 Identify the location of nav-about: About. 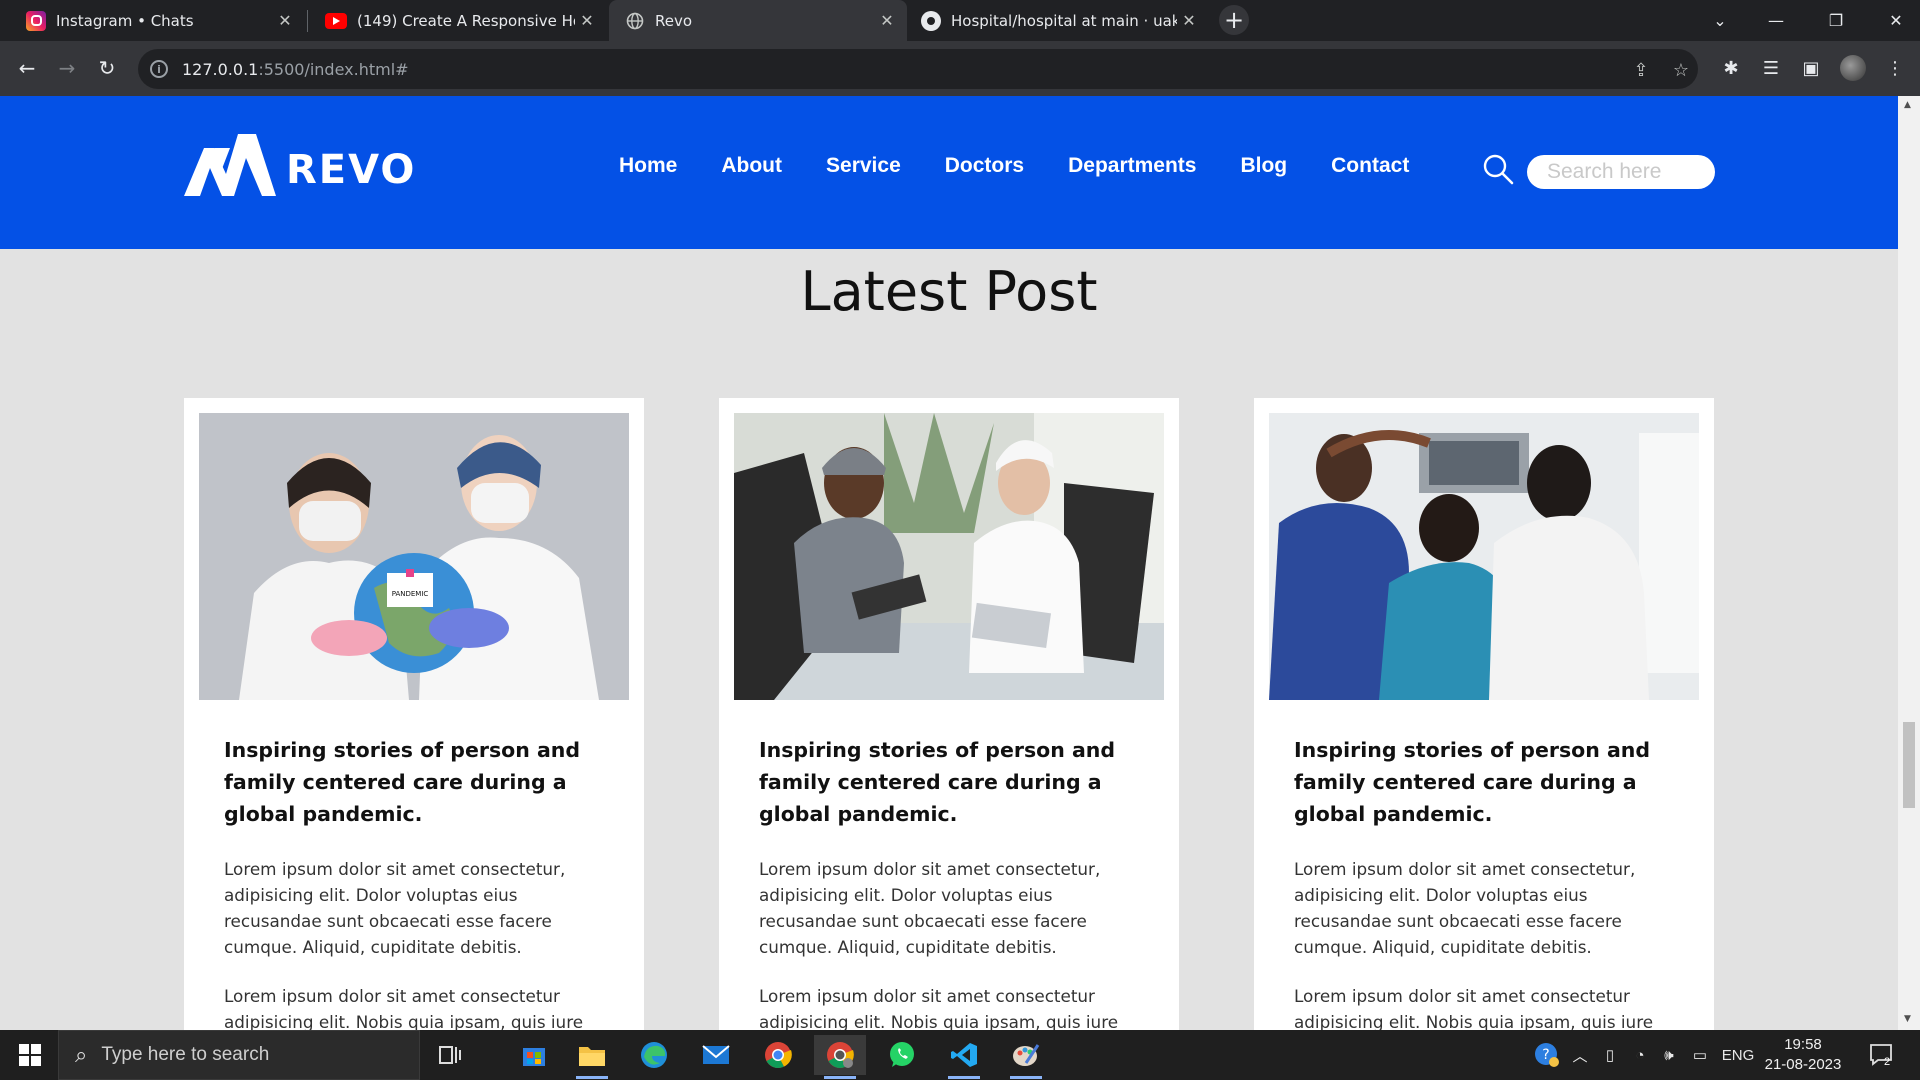
(751, 166).